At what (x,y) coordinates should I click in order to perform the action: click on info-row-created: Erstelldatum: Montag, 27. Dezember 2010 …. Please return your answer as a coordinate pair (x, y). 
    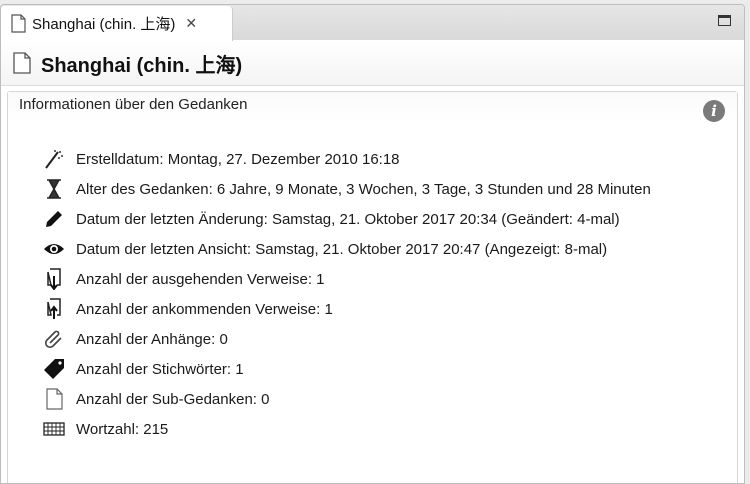
    Looking at the image, I should click on (346, 159).